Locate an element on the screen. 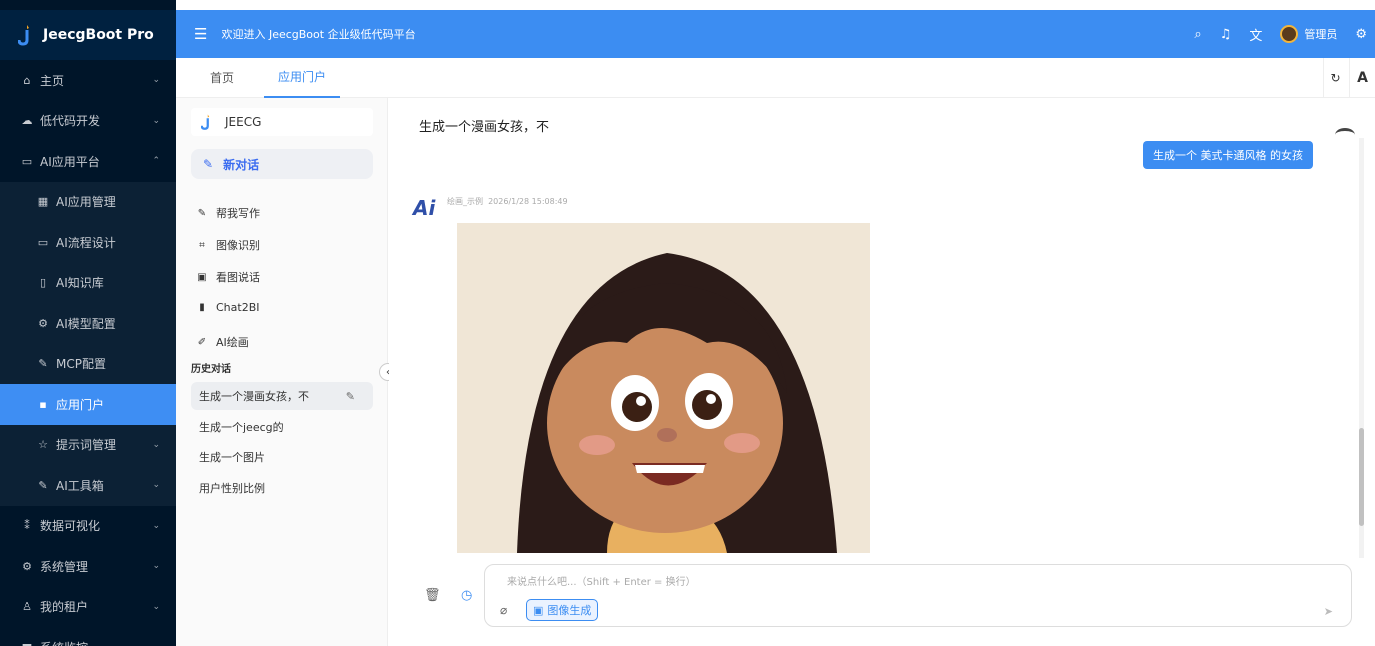 The width and height of the screenshot is (1375, 646). ai-name: 绘画_示例 is located at coordinates (465, 201).